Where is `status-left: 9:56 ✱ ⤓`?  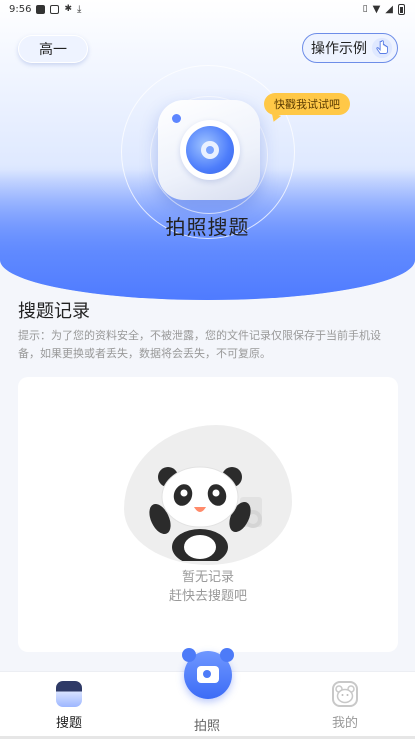 status-left: 9:56 ✱ ⤓ is located at coordinates (45, 9).